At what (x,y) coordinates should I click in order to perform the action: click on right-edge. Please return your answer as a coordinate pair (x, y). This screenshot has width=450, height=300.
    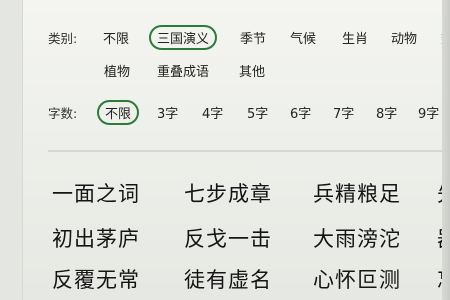
    Looking at the image, I should click on (446, 150).